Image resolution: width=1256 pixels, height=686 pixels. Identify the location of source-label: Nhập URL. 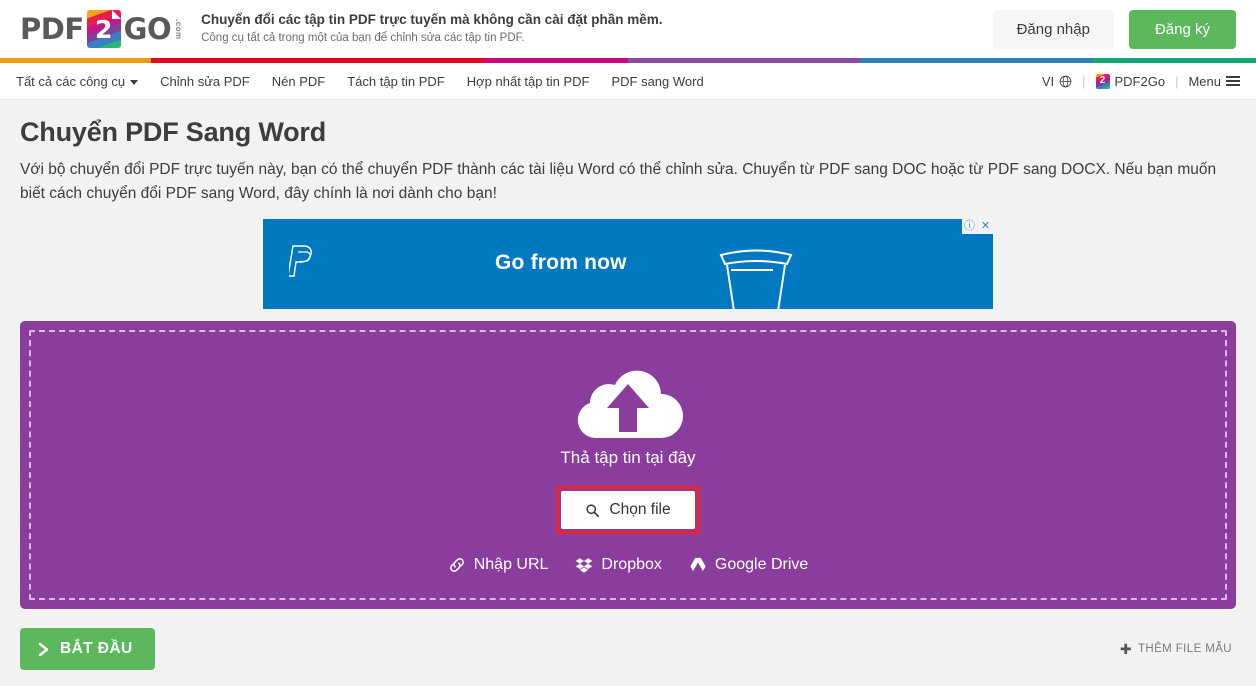
(511, 565).